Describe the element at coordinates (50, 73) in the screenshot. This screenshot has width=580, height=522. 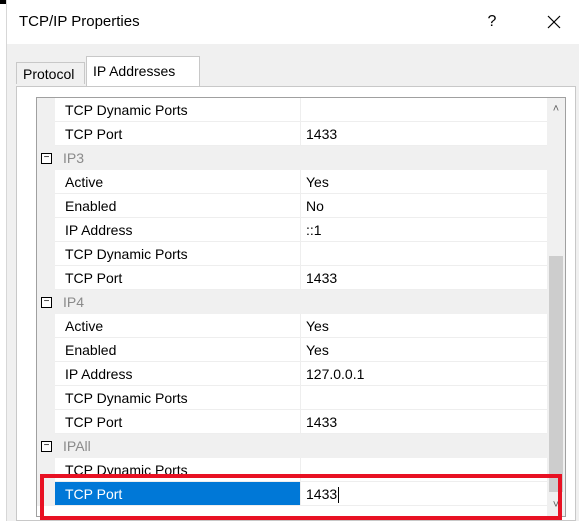
I see `tab-protocol: Protocol` at that location.